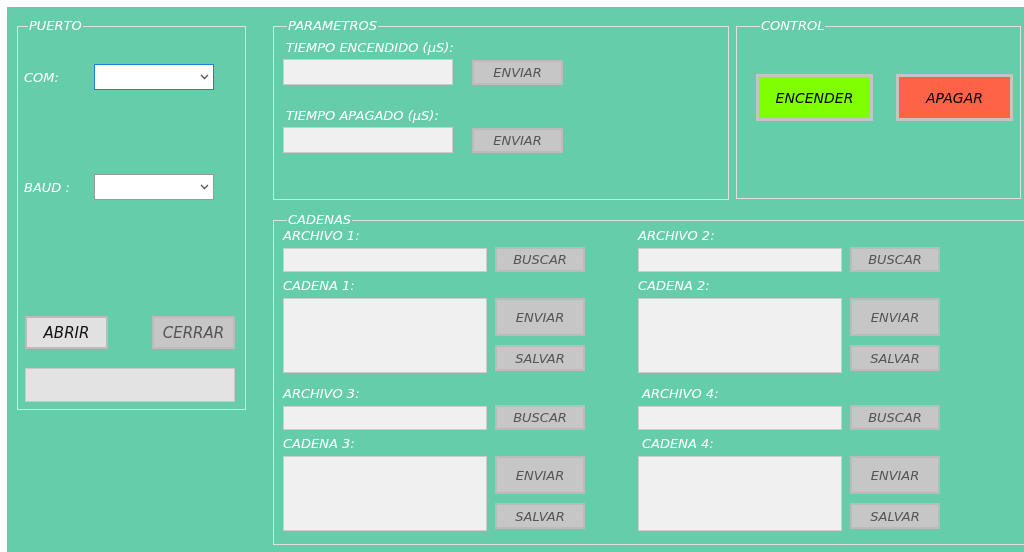  What do you see at coordinates (319, 444) in the screenshot?
I see `string-label: CADENA 3:` at bounding box center [319, 444].